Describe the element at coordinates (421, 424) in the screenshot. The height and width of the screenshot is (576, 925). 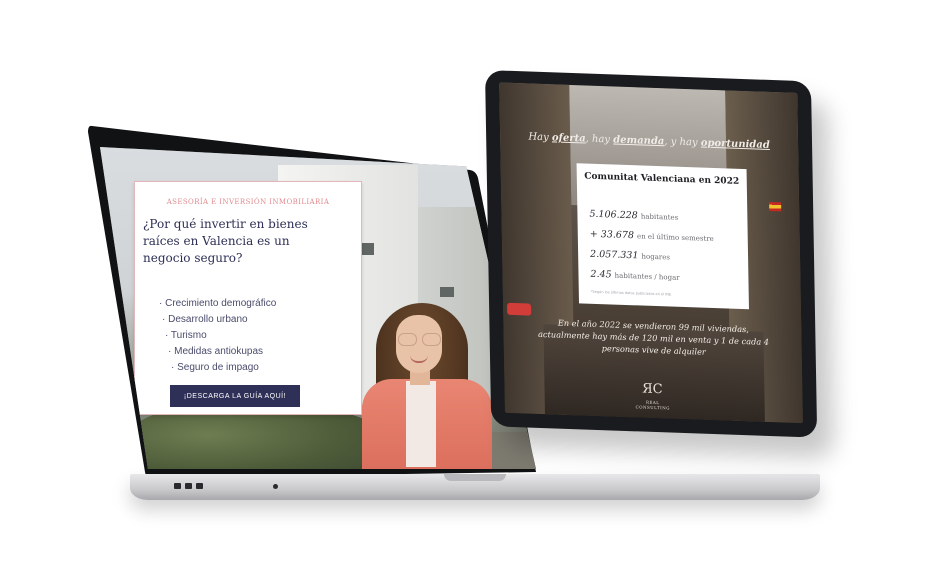
I see `top` at that location.